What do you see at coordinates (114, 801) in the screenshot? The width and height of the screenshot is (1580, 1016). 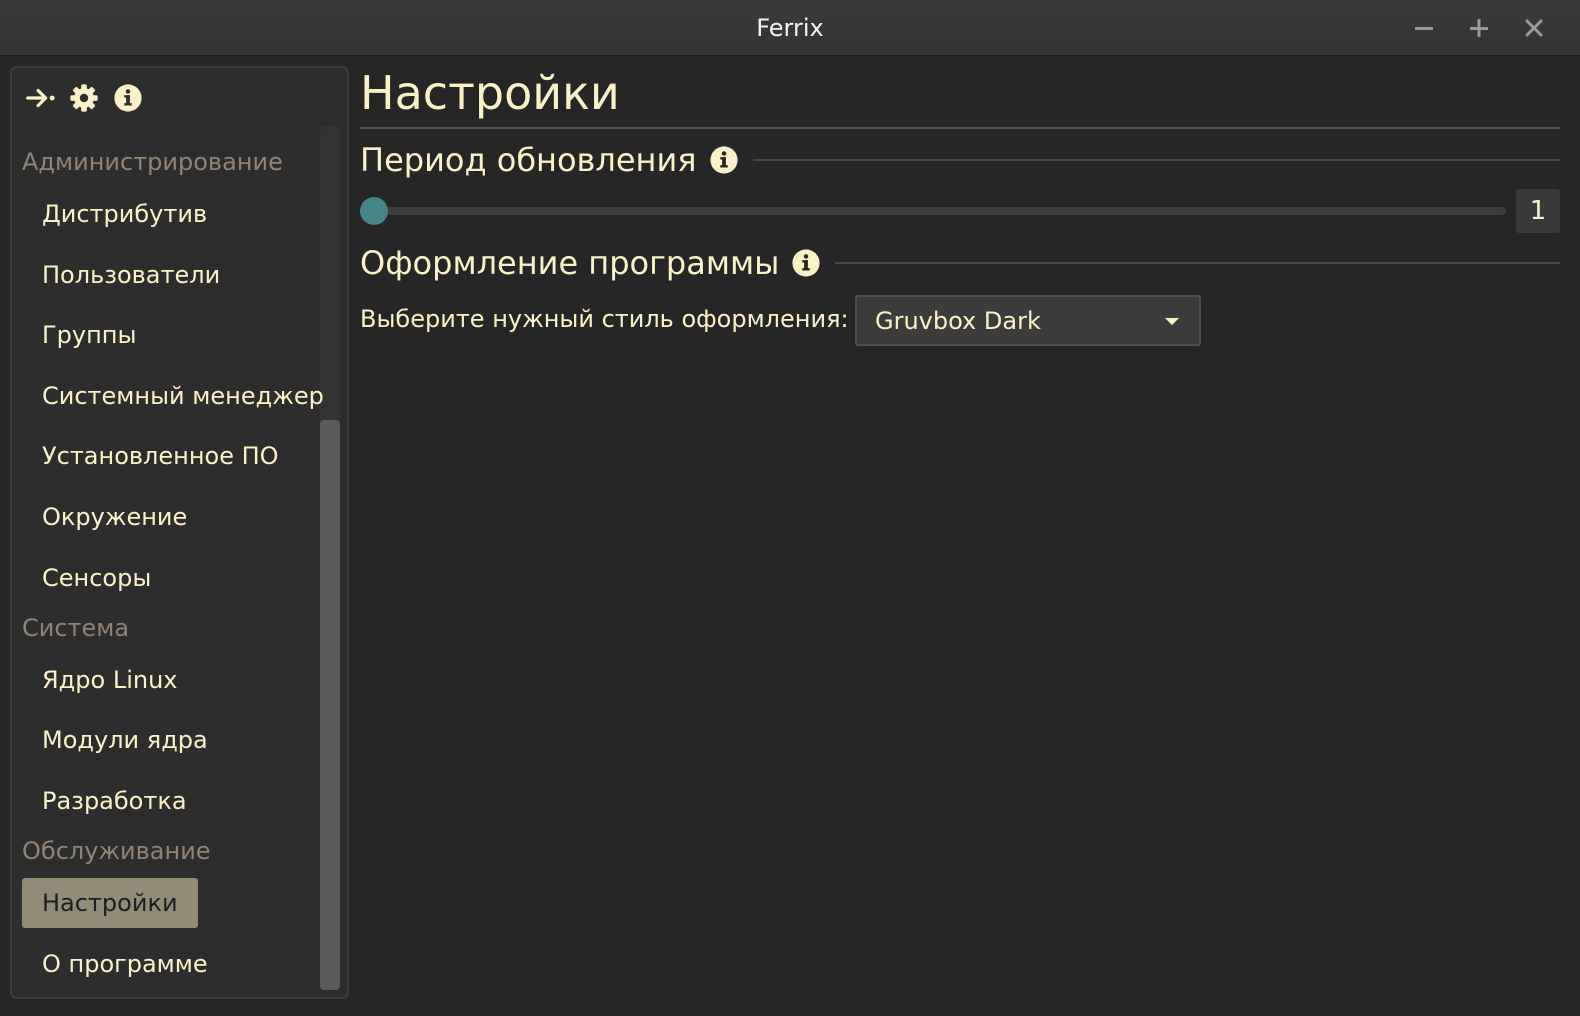 I see `sidebar-item-development: Разработка` at bounding box center [114, 801].